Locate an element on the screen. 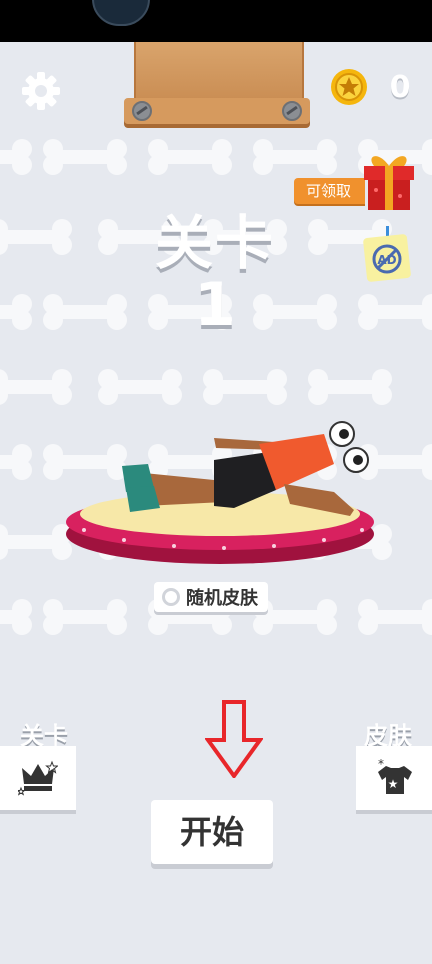 This screenshot has width=432, height=964. character-stage is located at coordinates (220, 492).